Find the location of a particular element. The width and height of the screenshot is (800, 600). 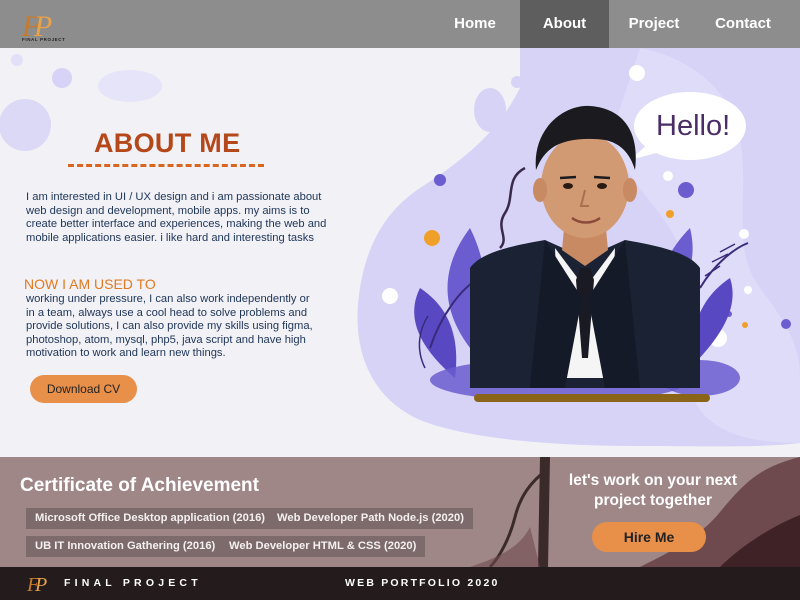

footer-logo: F P is located at coordinates (39, 583).